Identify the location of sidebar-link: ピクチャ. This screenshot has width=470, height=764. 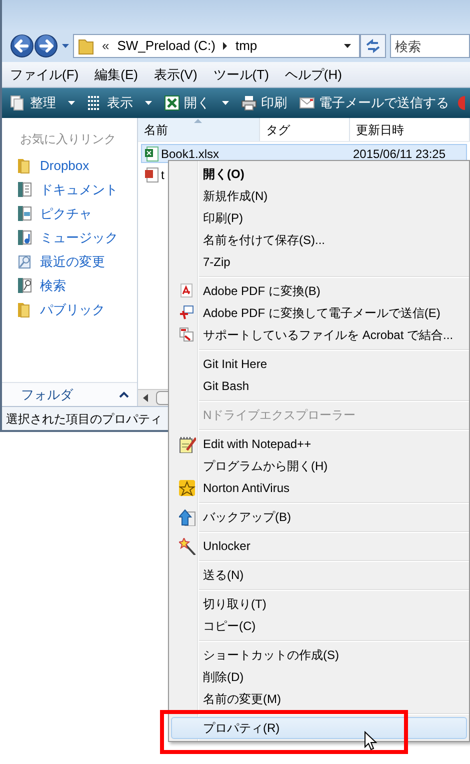
(69, 213).